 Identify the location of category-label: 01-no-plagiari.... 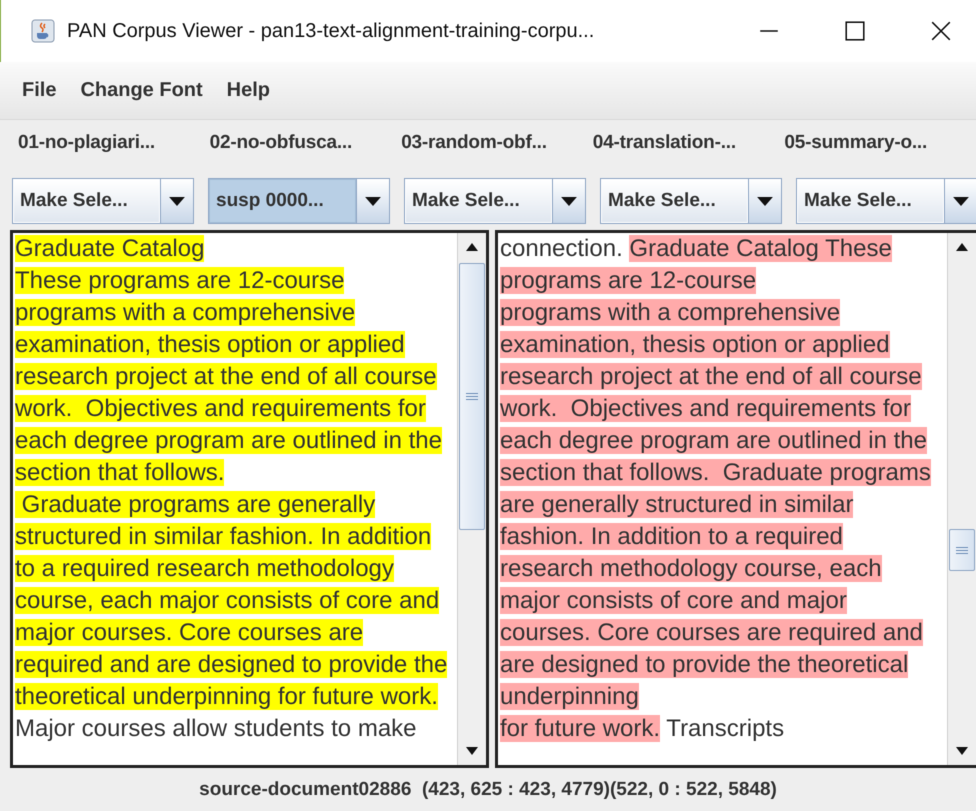
(87, 142).